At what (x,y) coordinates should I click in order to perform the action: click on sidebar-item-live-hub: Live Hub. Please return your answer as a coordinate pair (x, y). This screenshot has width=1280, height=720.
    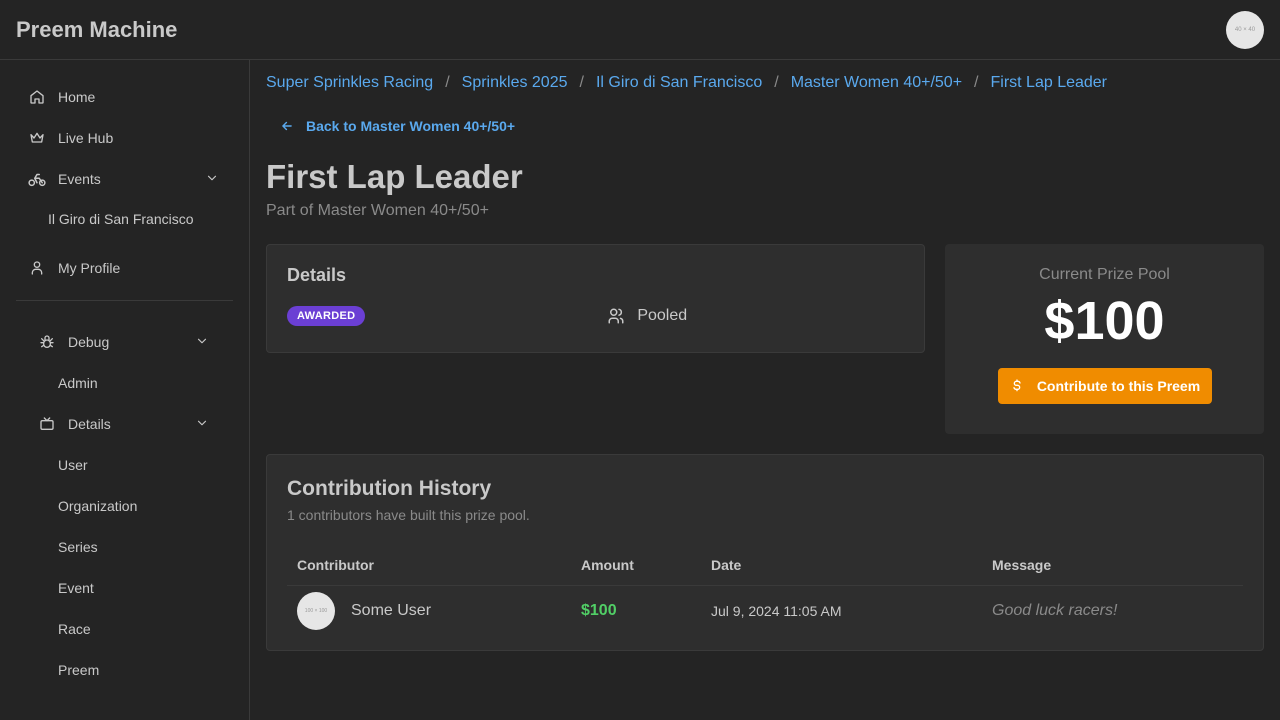
    Looking at the image, I should click on (124, 137).